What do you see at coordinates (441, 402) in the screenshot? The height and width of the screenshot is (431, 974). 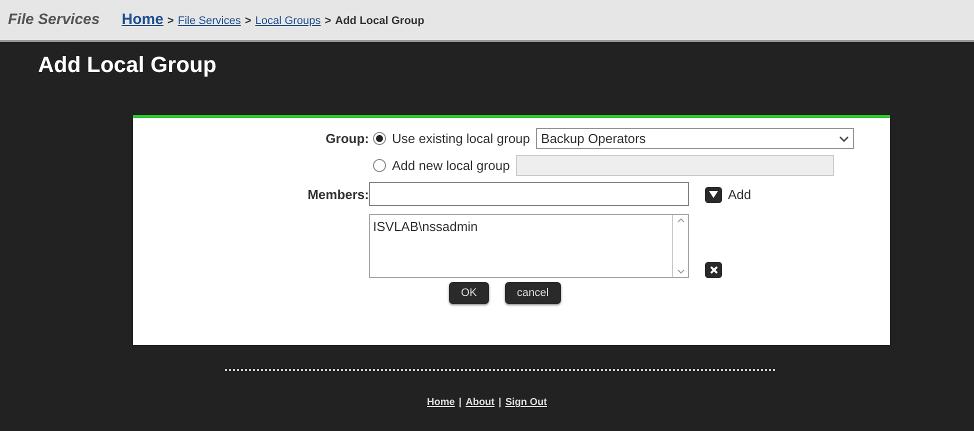 I see `footer-link: Home` at bounding box center [441, 402].